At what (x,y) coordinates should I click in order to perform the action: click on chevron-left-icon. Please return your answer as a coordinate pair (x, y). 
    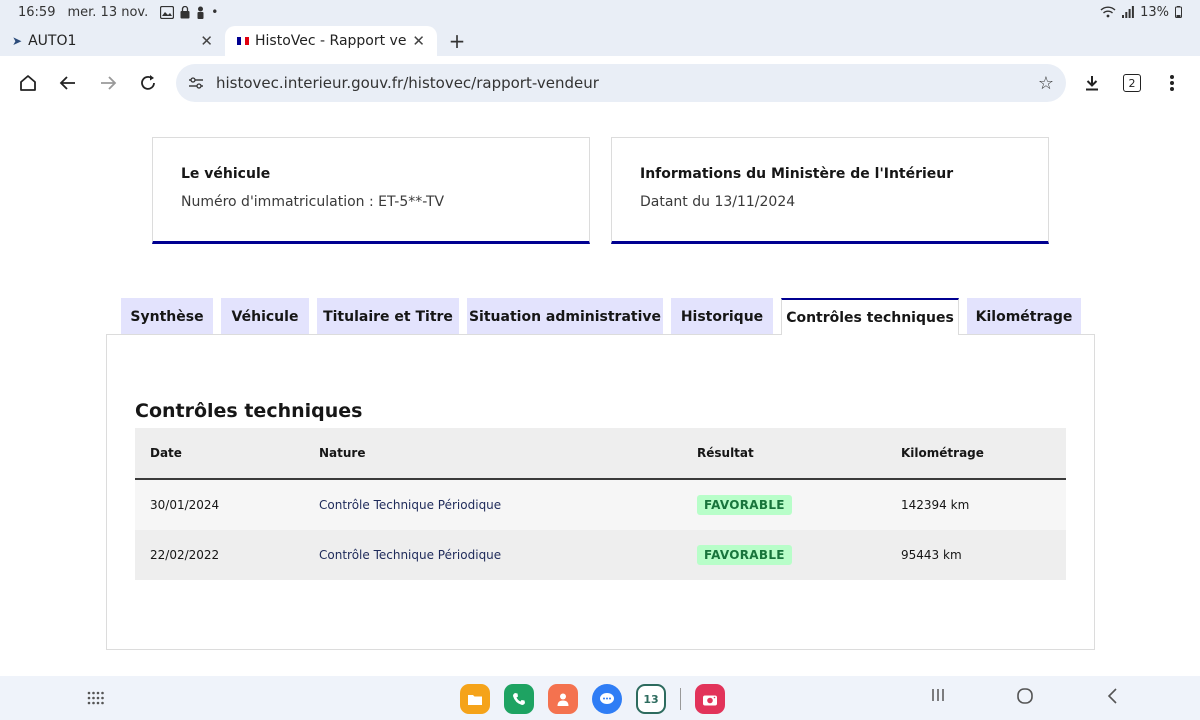
    Looking at the image, I should click on (1112, 696).